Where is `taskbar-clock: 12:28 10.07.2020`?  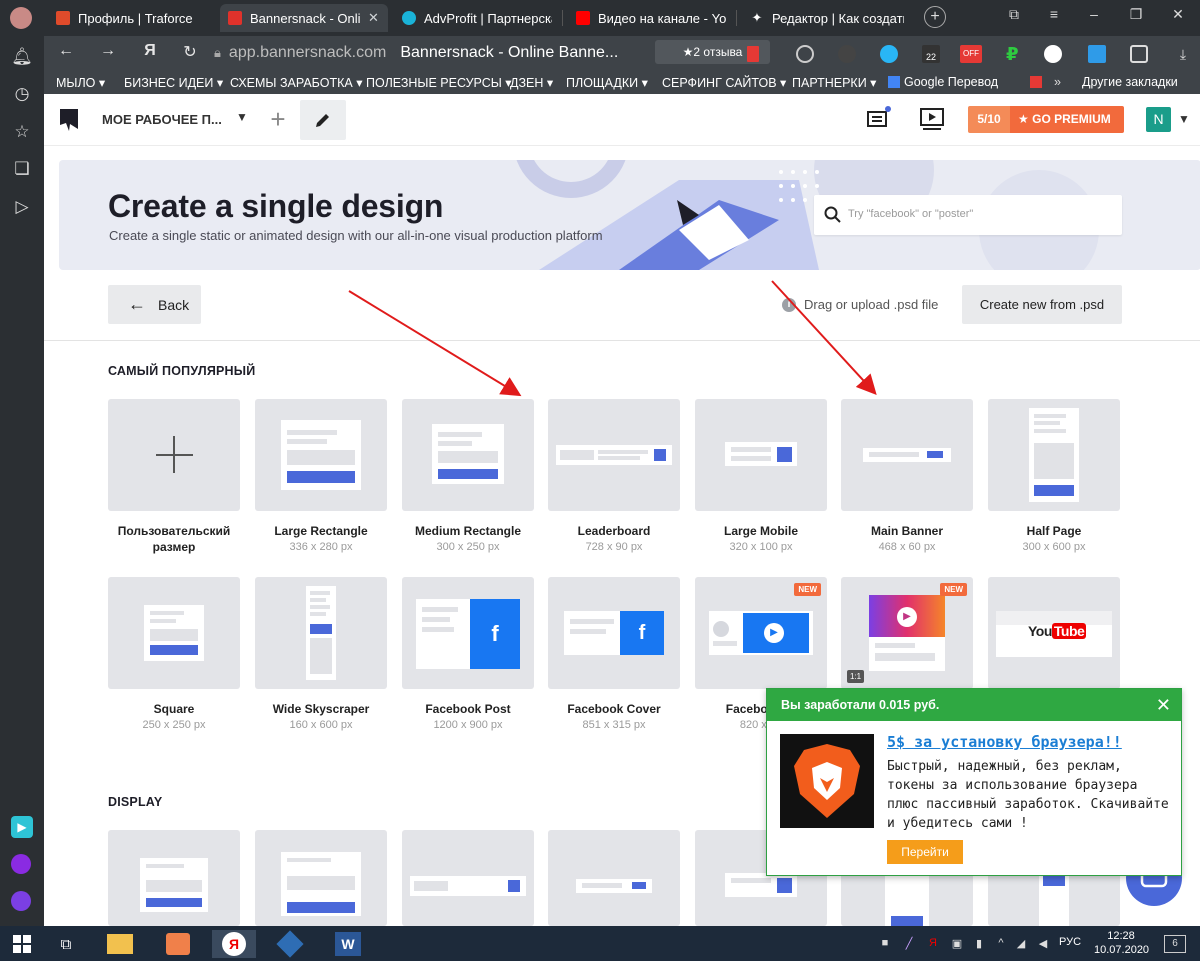
taskbar-clock: 12:28 10.07.2020 is located at coordinates (1121, 943).